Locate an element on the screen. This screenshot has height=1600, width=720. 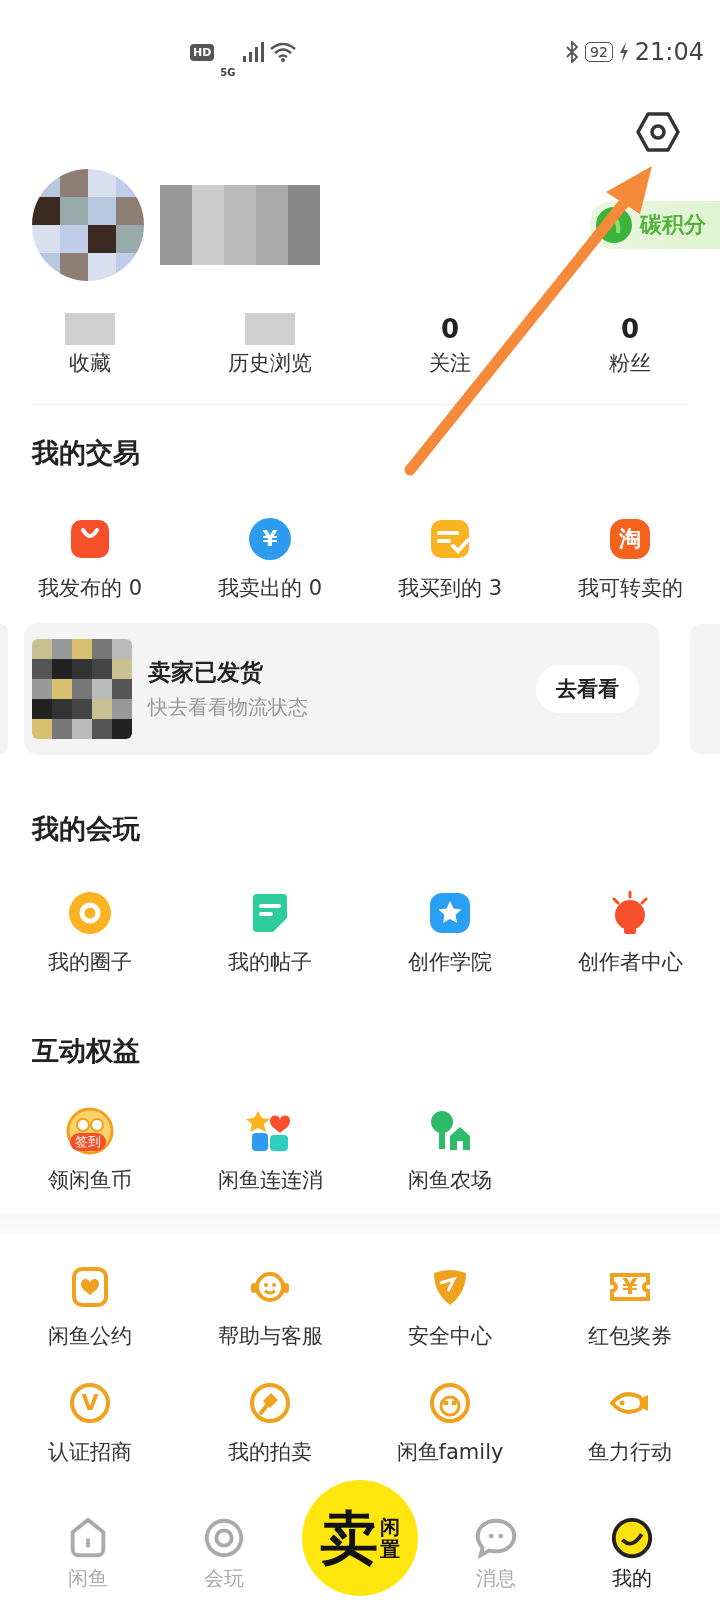
menu-item: 安全中心 is located at coordinates (450, 1306).